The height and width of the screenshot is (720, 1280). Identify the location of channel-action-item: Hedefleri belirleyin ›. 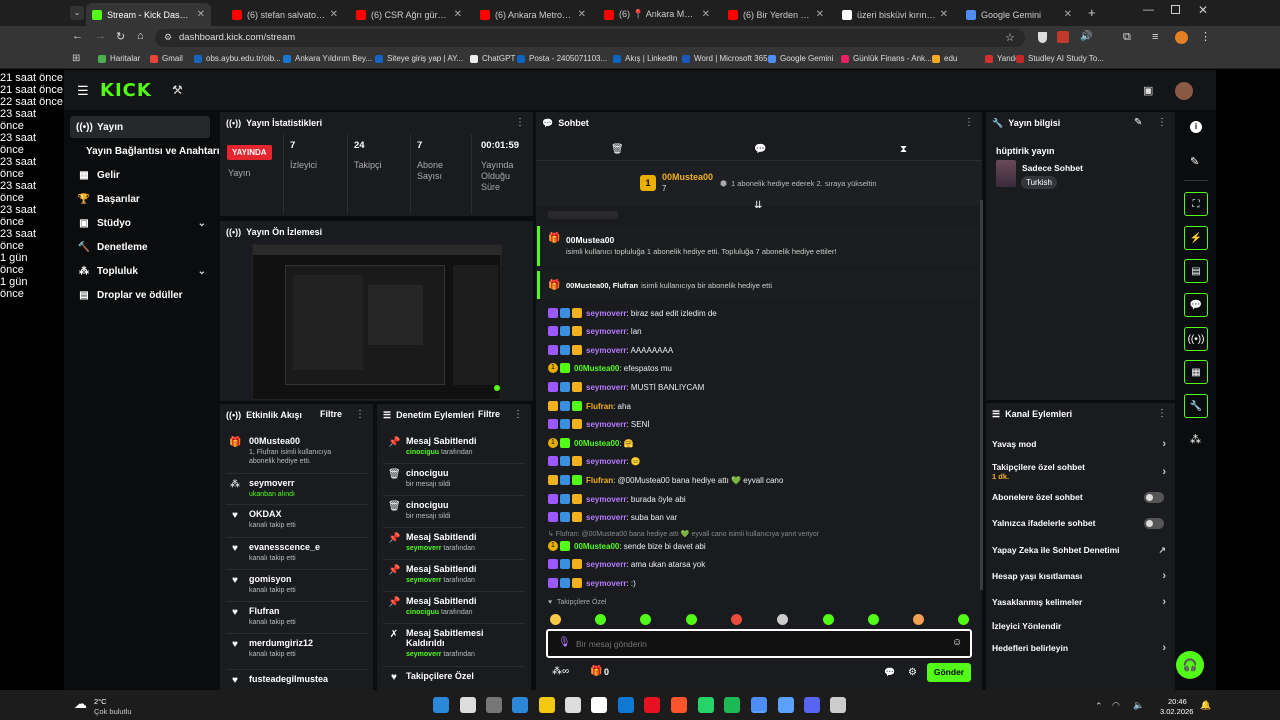
(1082, 648).